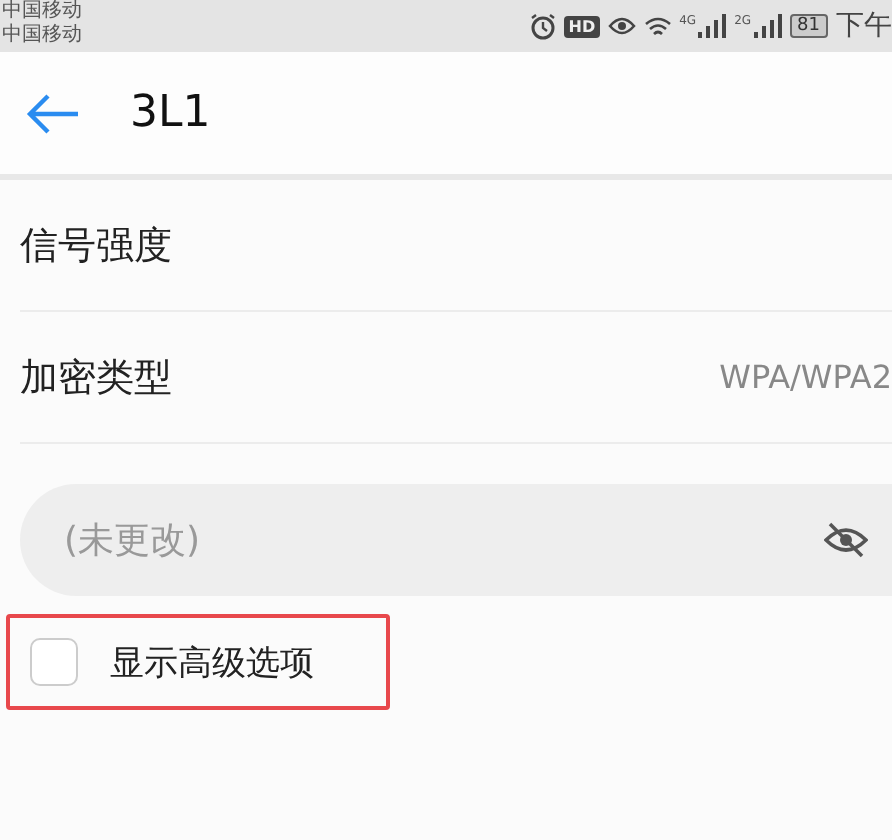 The image size is (892, 840). I want to click on clock-time: 下午, so click(864, 26).